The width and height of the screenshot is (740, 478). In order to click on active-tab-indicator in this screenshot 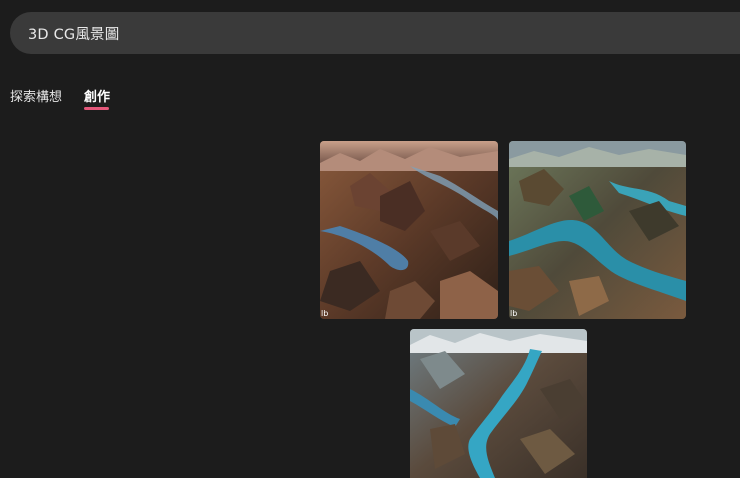, I will do `click(96, 108)`.